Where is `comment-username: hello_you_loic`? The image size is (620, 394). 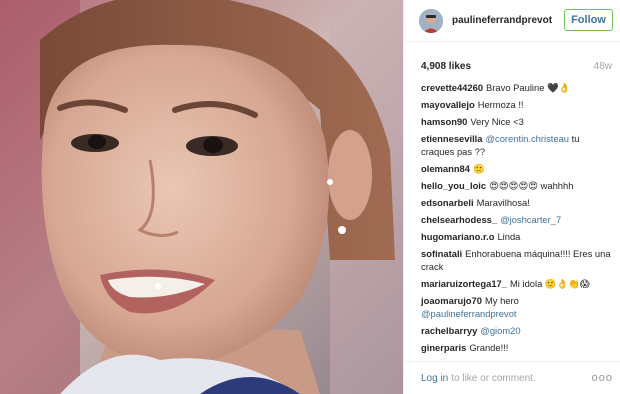
comment-username: hello_you_loic is located at coordinates (453, 185).